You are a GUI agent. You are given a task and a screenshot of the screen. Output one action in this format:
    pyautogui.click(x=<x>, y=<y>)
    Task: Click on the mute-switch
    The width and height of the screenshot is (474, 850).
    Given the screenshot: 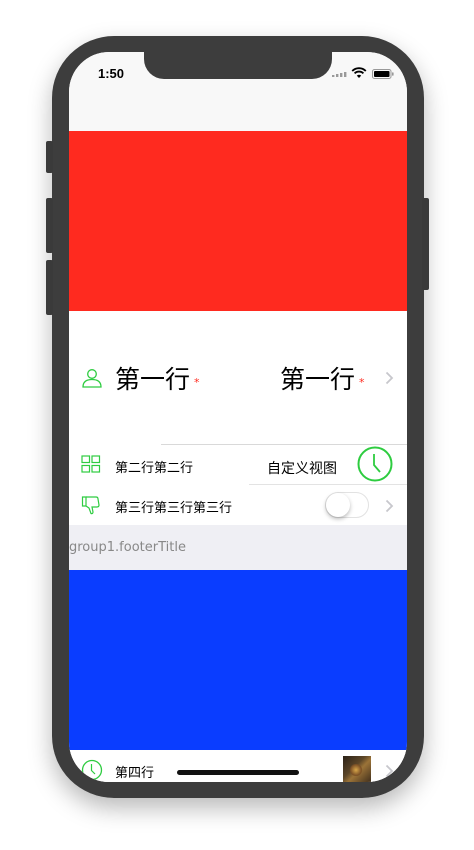 What is the action you would take?
    pyautogui.click(x=49, y=157)
    